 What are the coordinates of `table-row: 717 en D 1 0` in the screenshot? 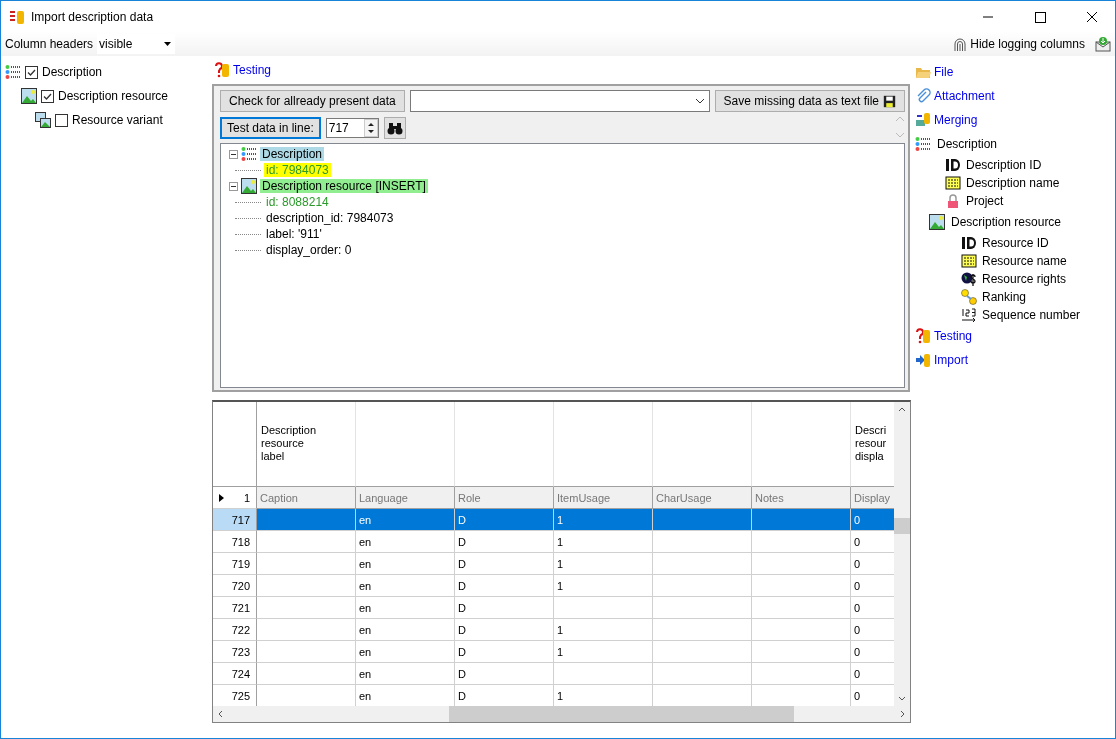 It's located at (553, 520).